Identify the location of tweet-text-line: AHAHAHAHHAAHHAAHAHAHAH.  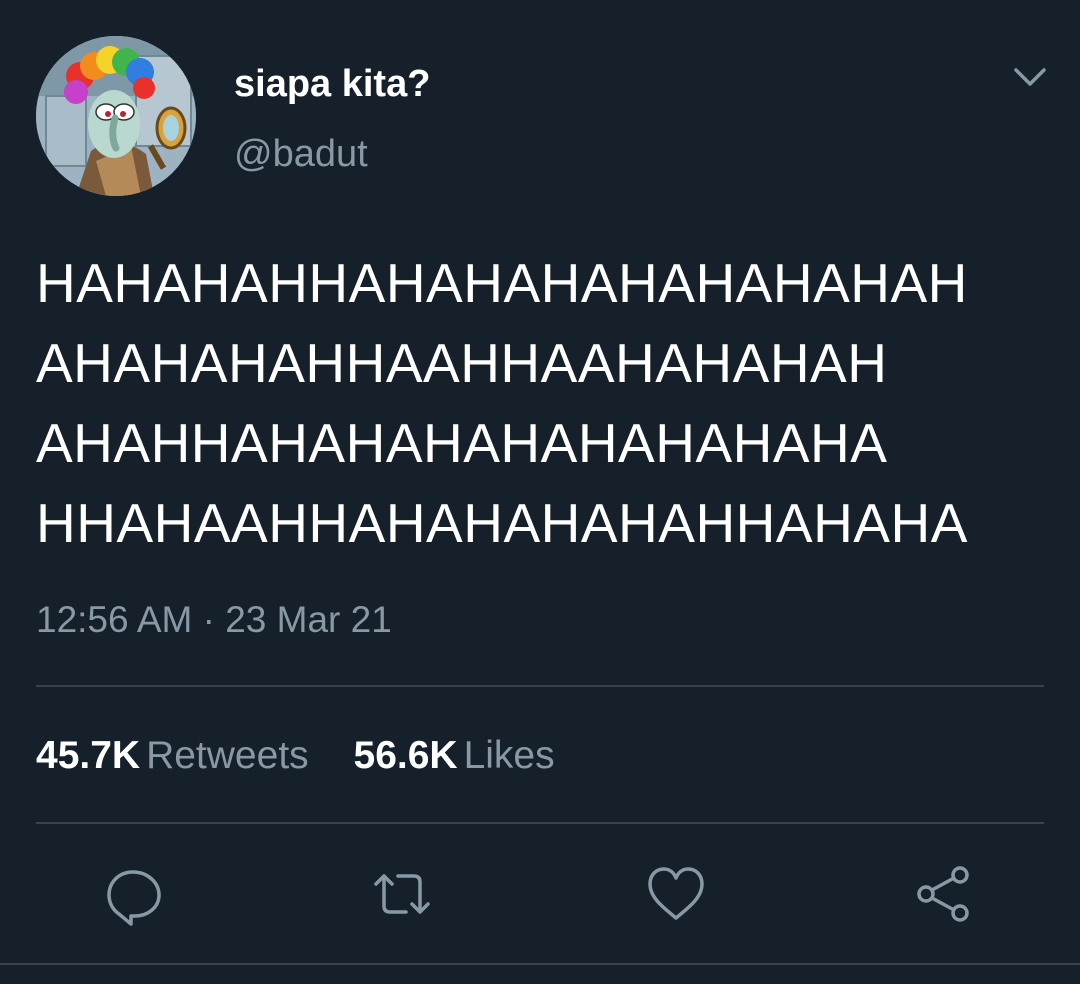
(462, 363).